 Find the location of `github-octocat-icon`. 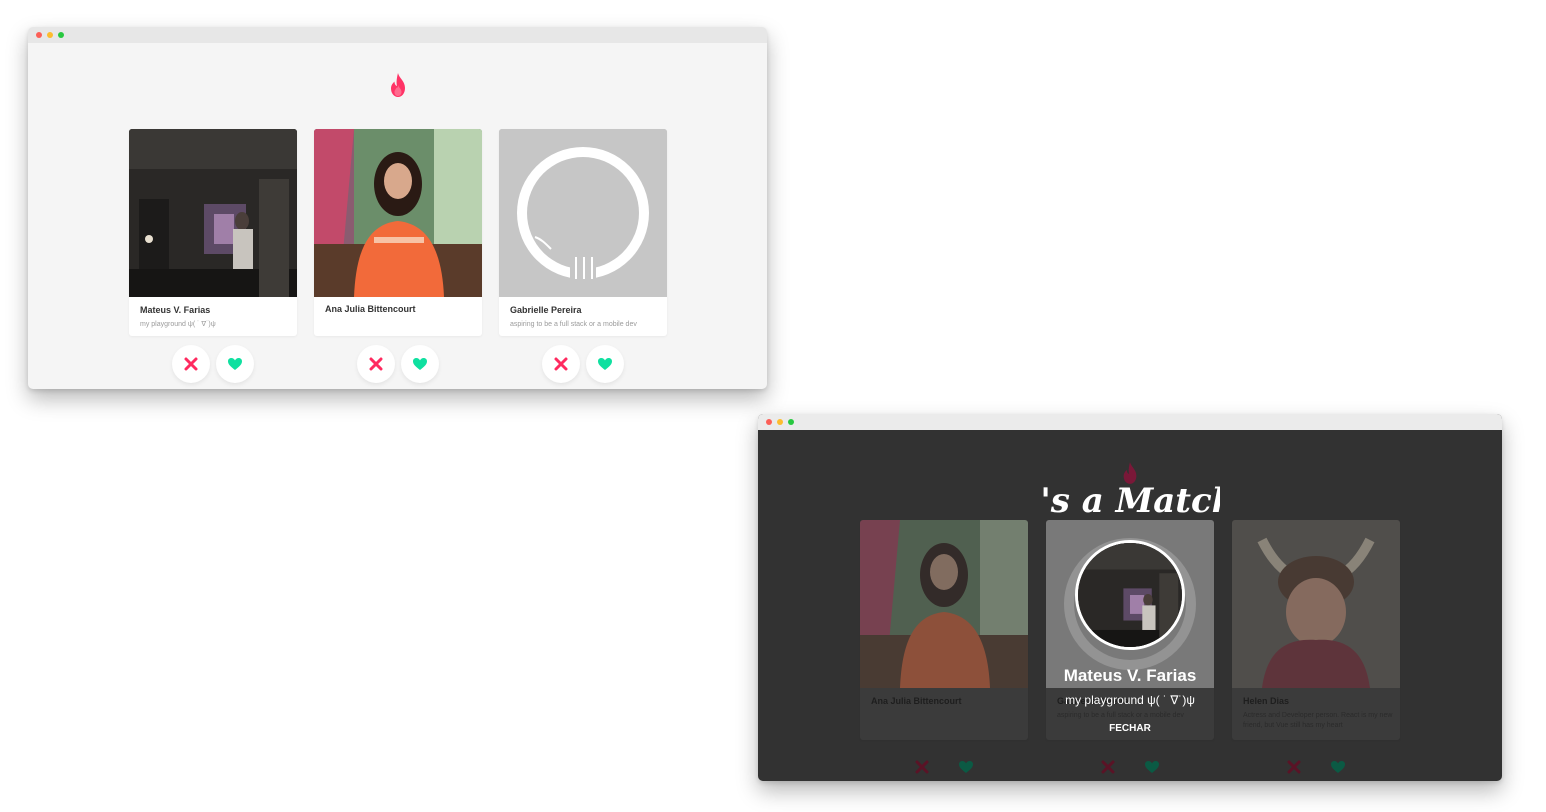

github-octocat-icon is located at coordinates (583, 213).